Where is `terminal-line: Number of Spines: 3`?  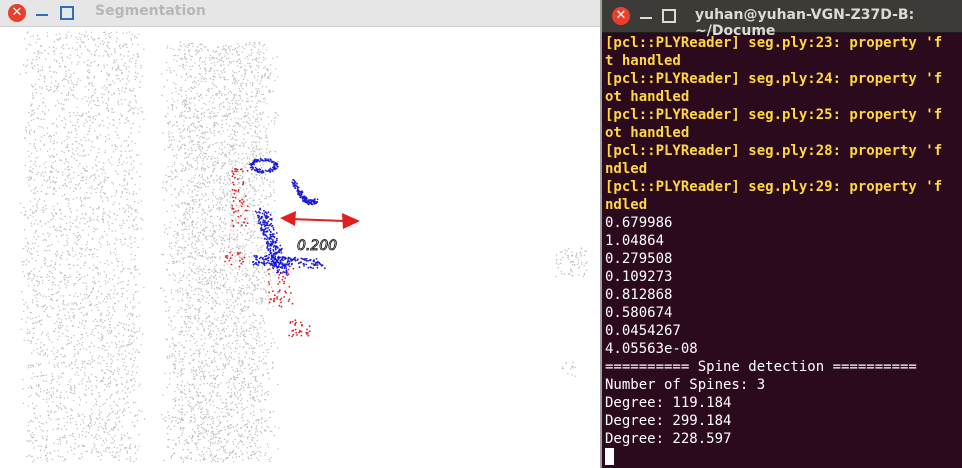
terminal-line: Number of Spines: 3 is located at coordinates (685, 385).